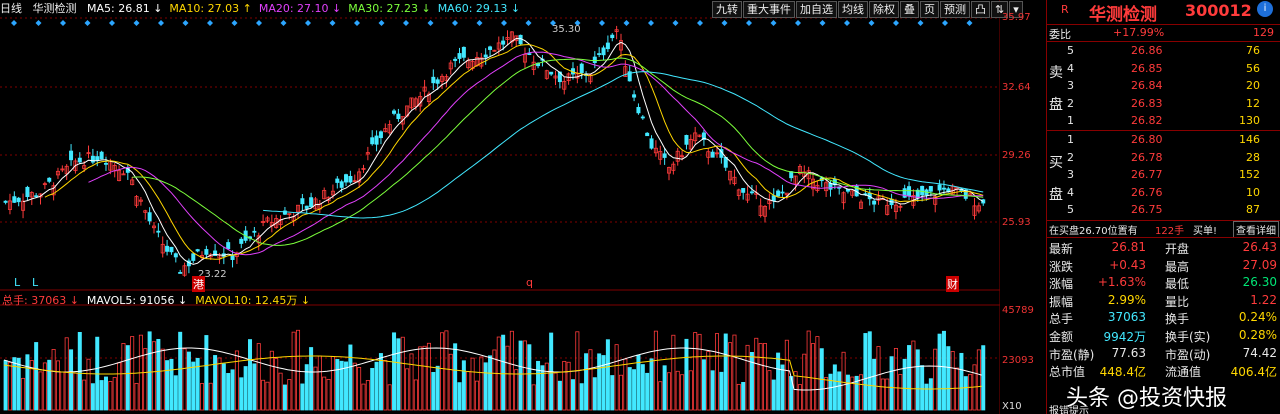 Image resolution: width=1280 pixels, height=414 pixels. I want to click on weibi-diff: 129, so click(1263, 32).